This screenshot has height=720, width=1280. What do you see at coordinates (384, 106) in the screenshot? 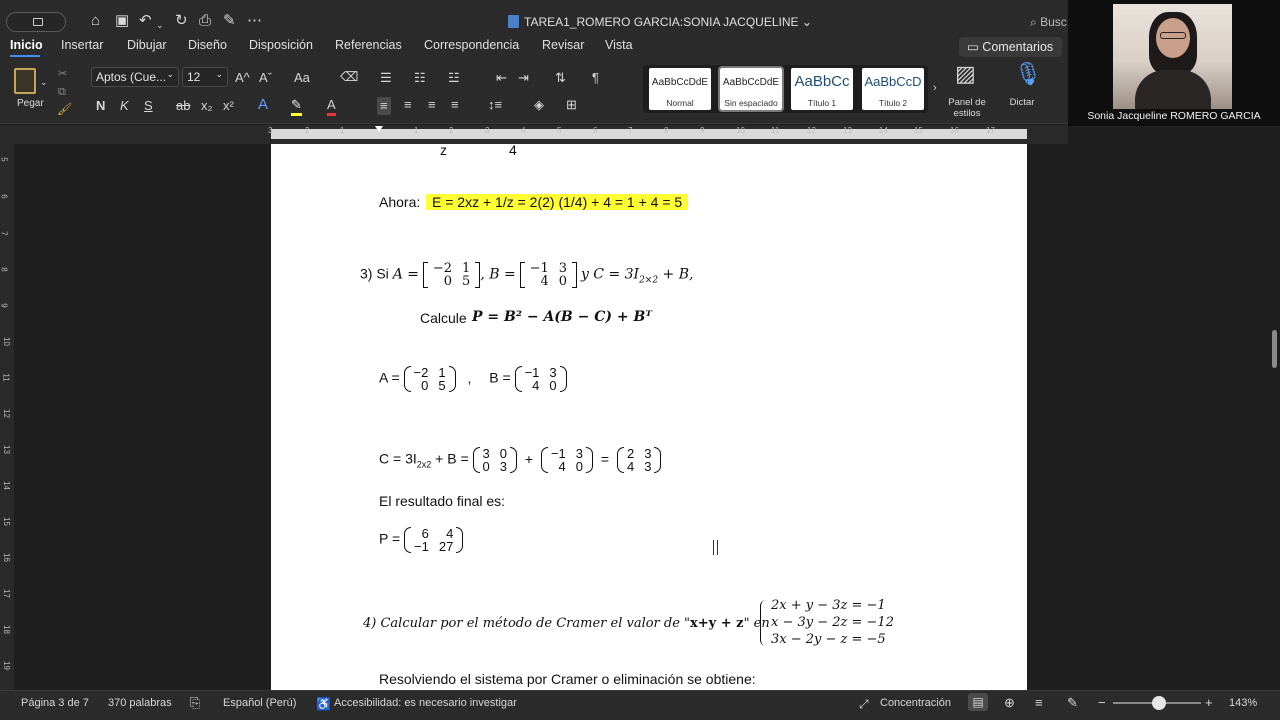
I see `align-left-button: ≡` at bounding box center [384, 106].